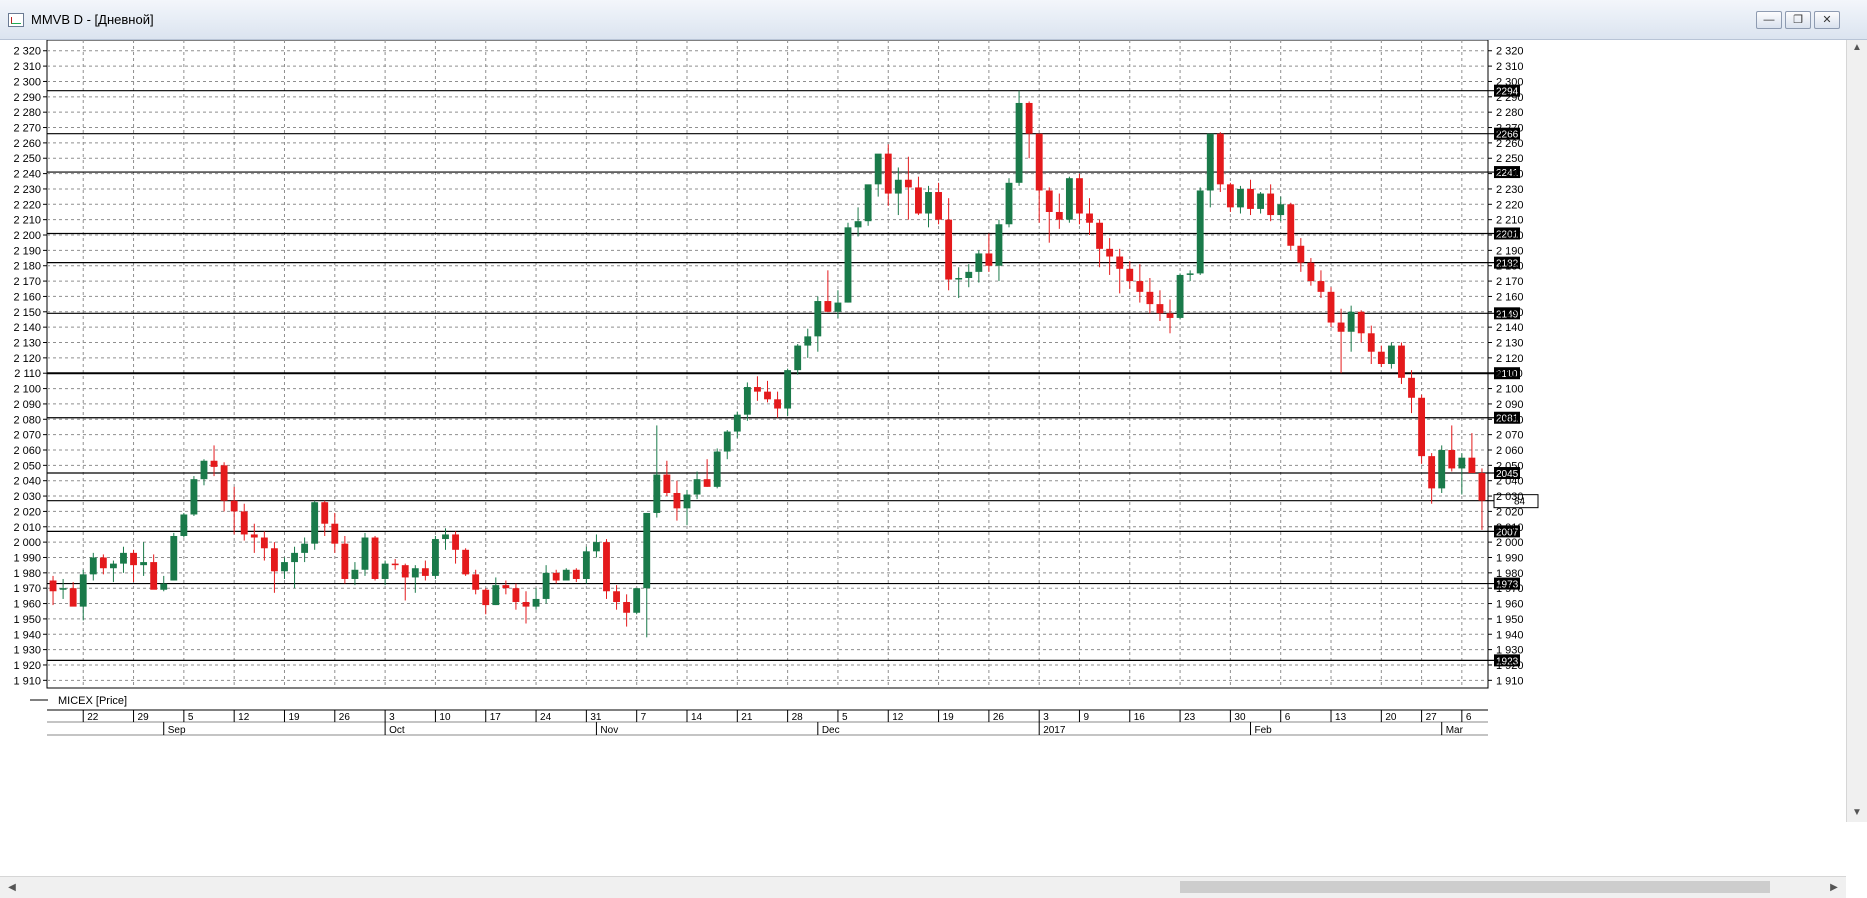 This screenshot has height=898, width=1867. Describe the element at coordinates (1857, 813) in the screenshot. I see `scroll-down-arrow-icon: ▼` at that location.